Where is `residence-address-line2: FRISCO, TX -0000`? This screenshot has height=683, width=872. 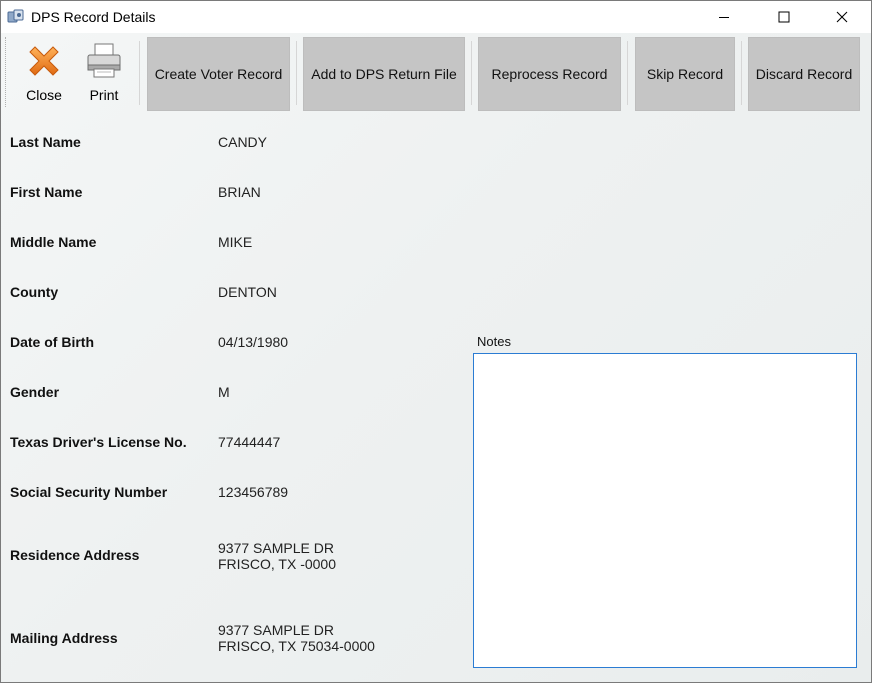 residence-address-line2: FRISCO, TX -0000 is located at coordinates (277, 564).